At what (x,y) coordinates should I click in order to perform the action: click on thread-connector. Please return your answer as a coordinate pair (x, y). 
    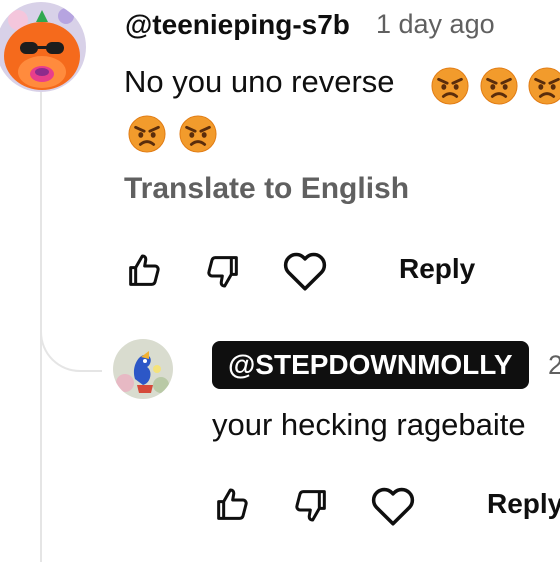
    Looking at the image, I should click on (71, 336).